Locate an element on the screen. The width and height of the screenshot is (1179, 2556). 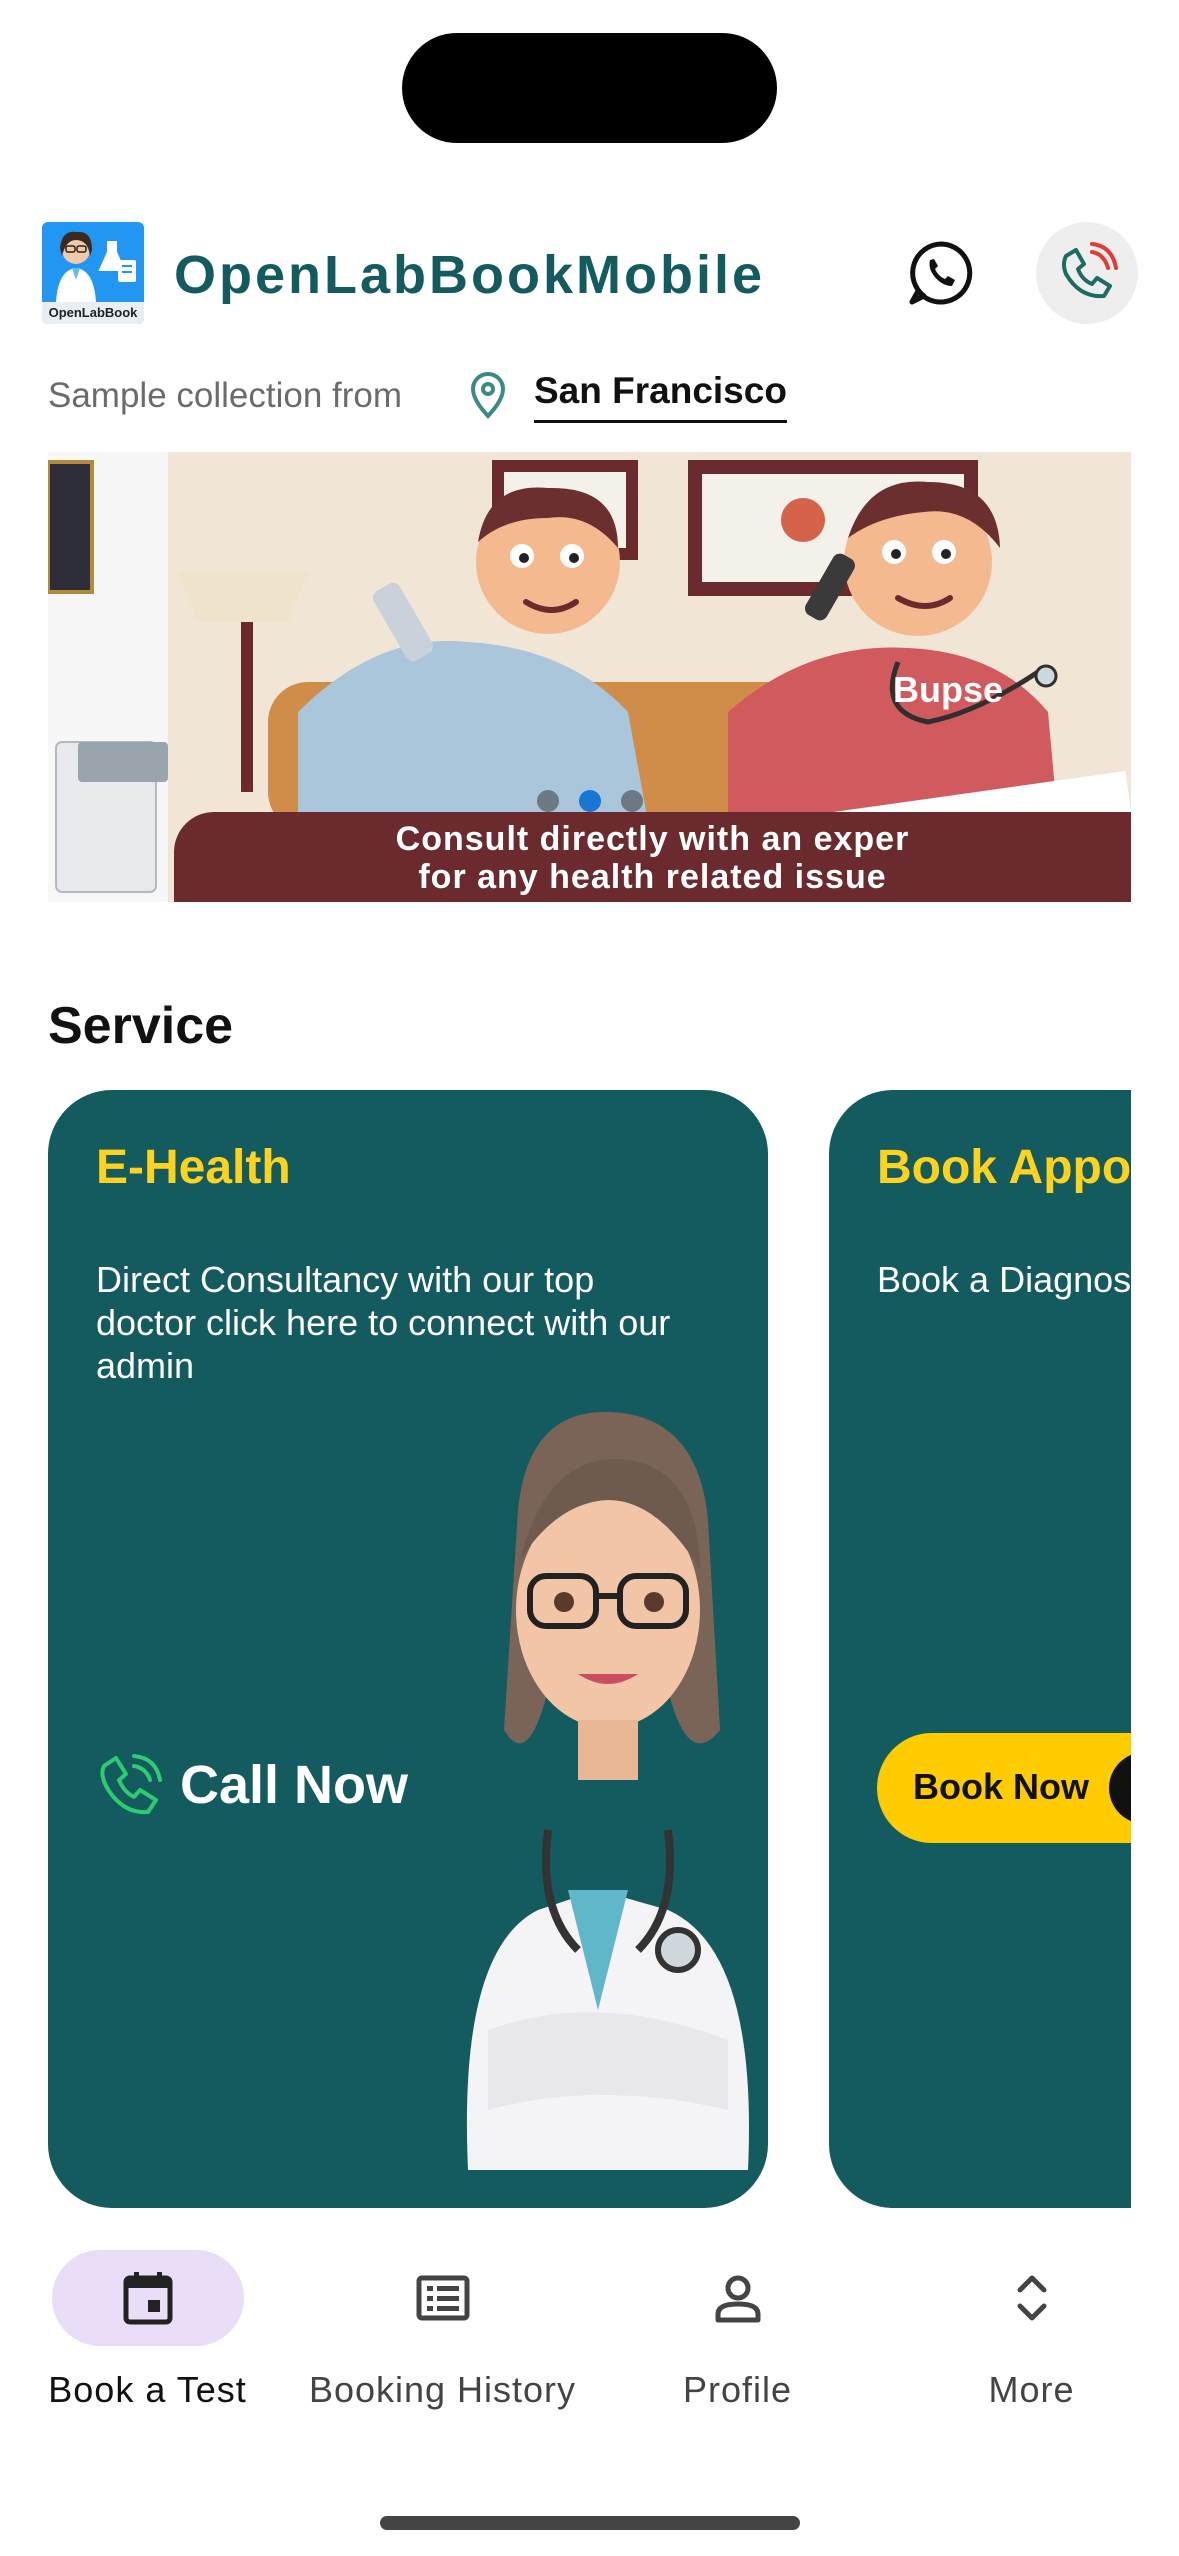
home-indicator is located at coordinates (590, 2523).